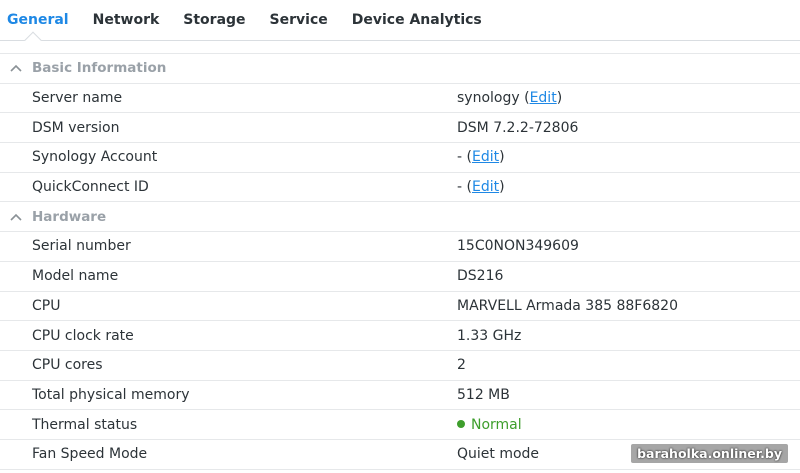 The image size is (800, 473). Describe the element at coordinates (46, 305) in the screenshot. I see `row-label: CPU` at that location.